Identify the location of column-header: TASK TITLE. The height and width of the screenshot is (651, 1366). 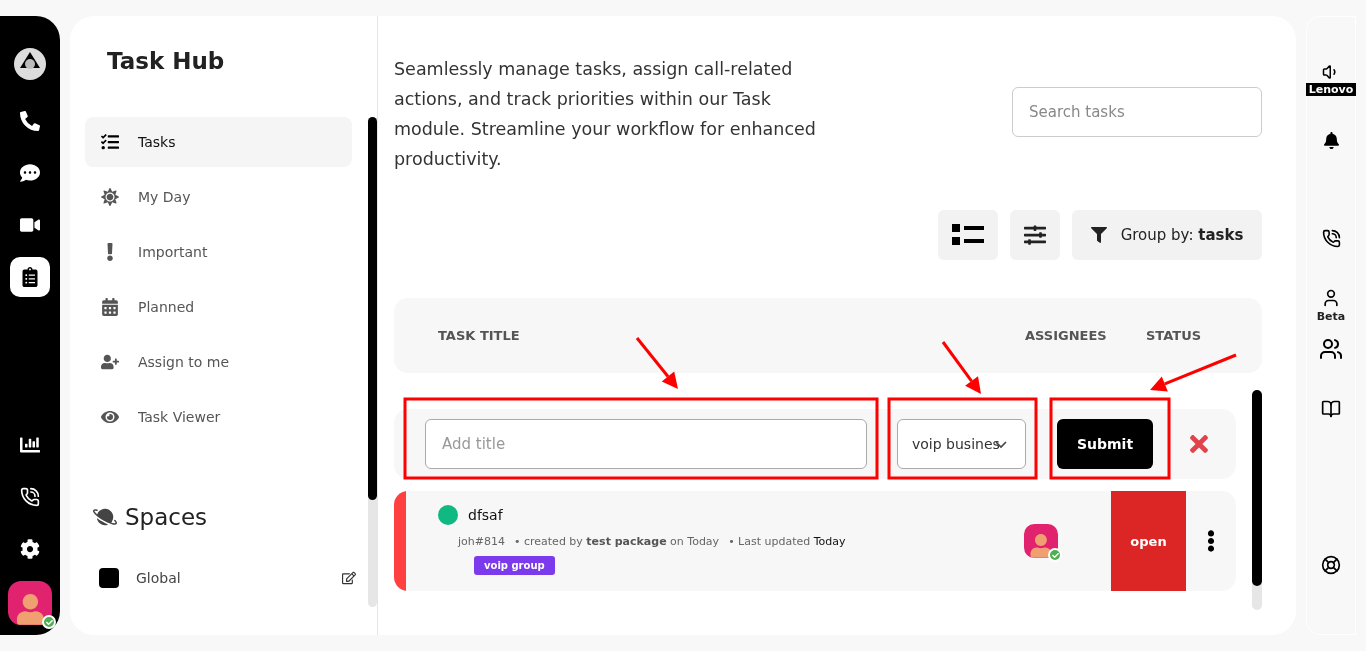
(479, 335).